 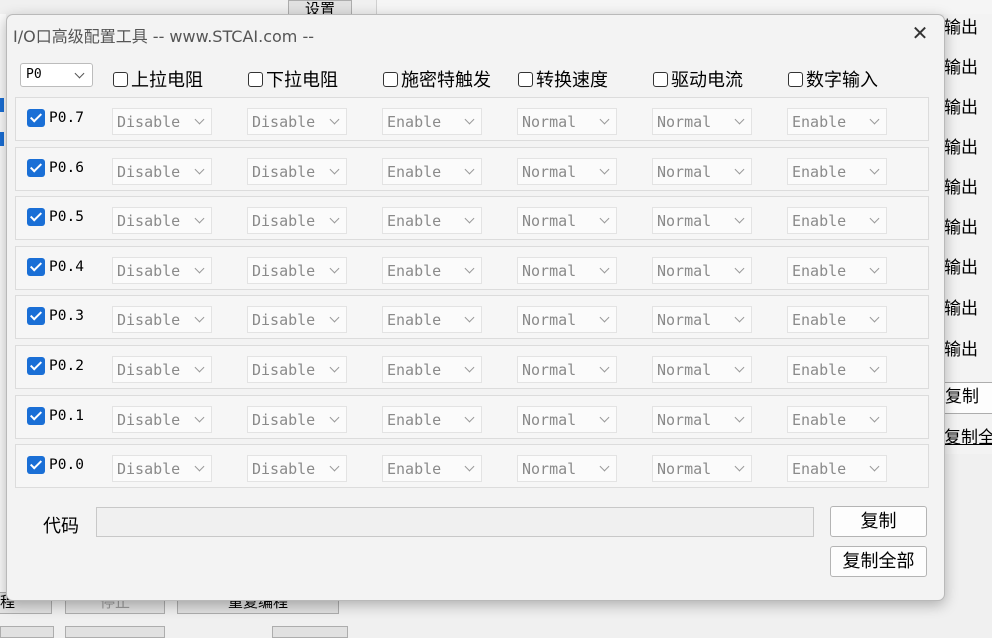 What do you see at coordinates (55, 465) in the screenshot?
I see `pin-checkbox: P0.0` at bounding box center [55, 465].